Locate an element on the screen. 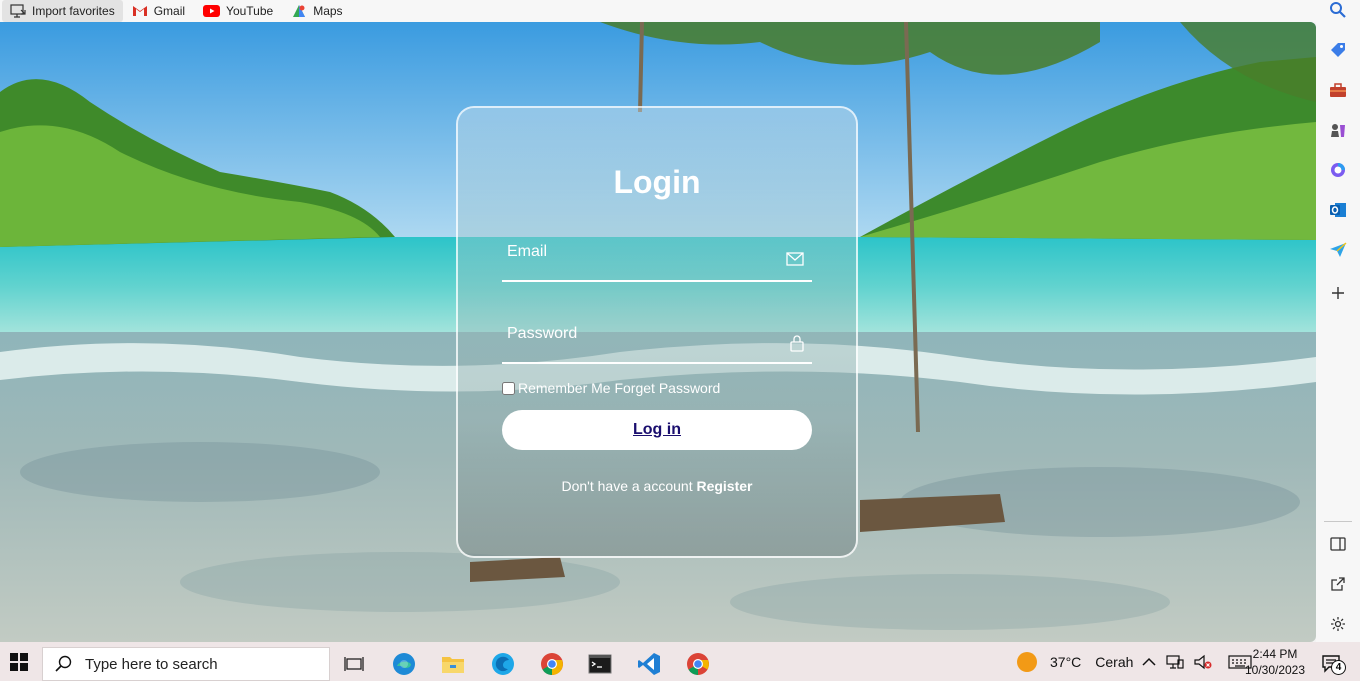  favorite-youtube: YouTube is located at coordinates (238, 11).